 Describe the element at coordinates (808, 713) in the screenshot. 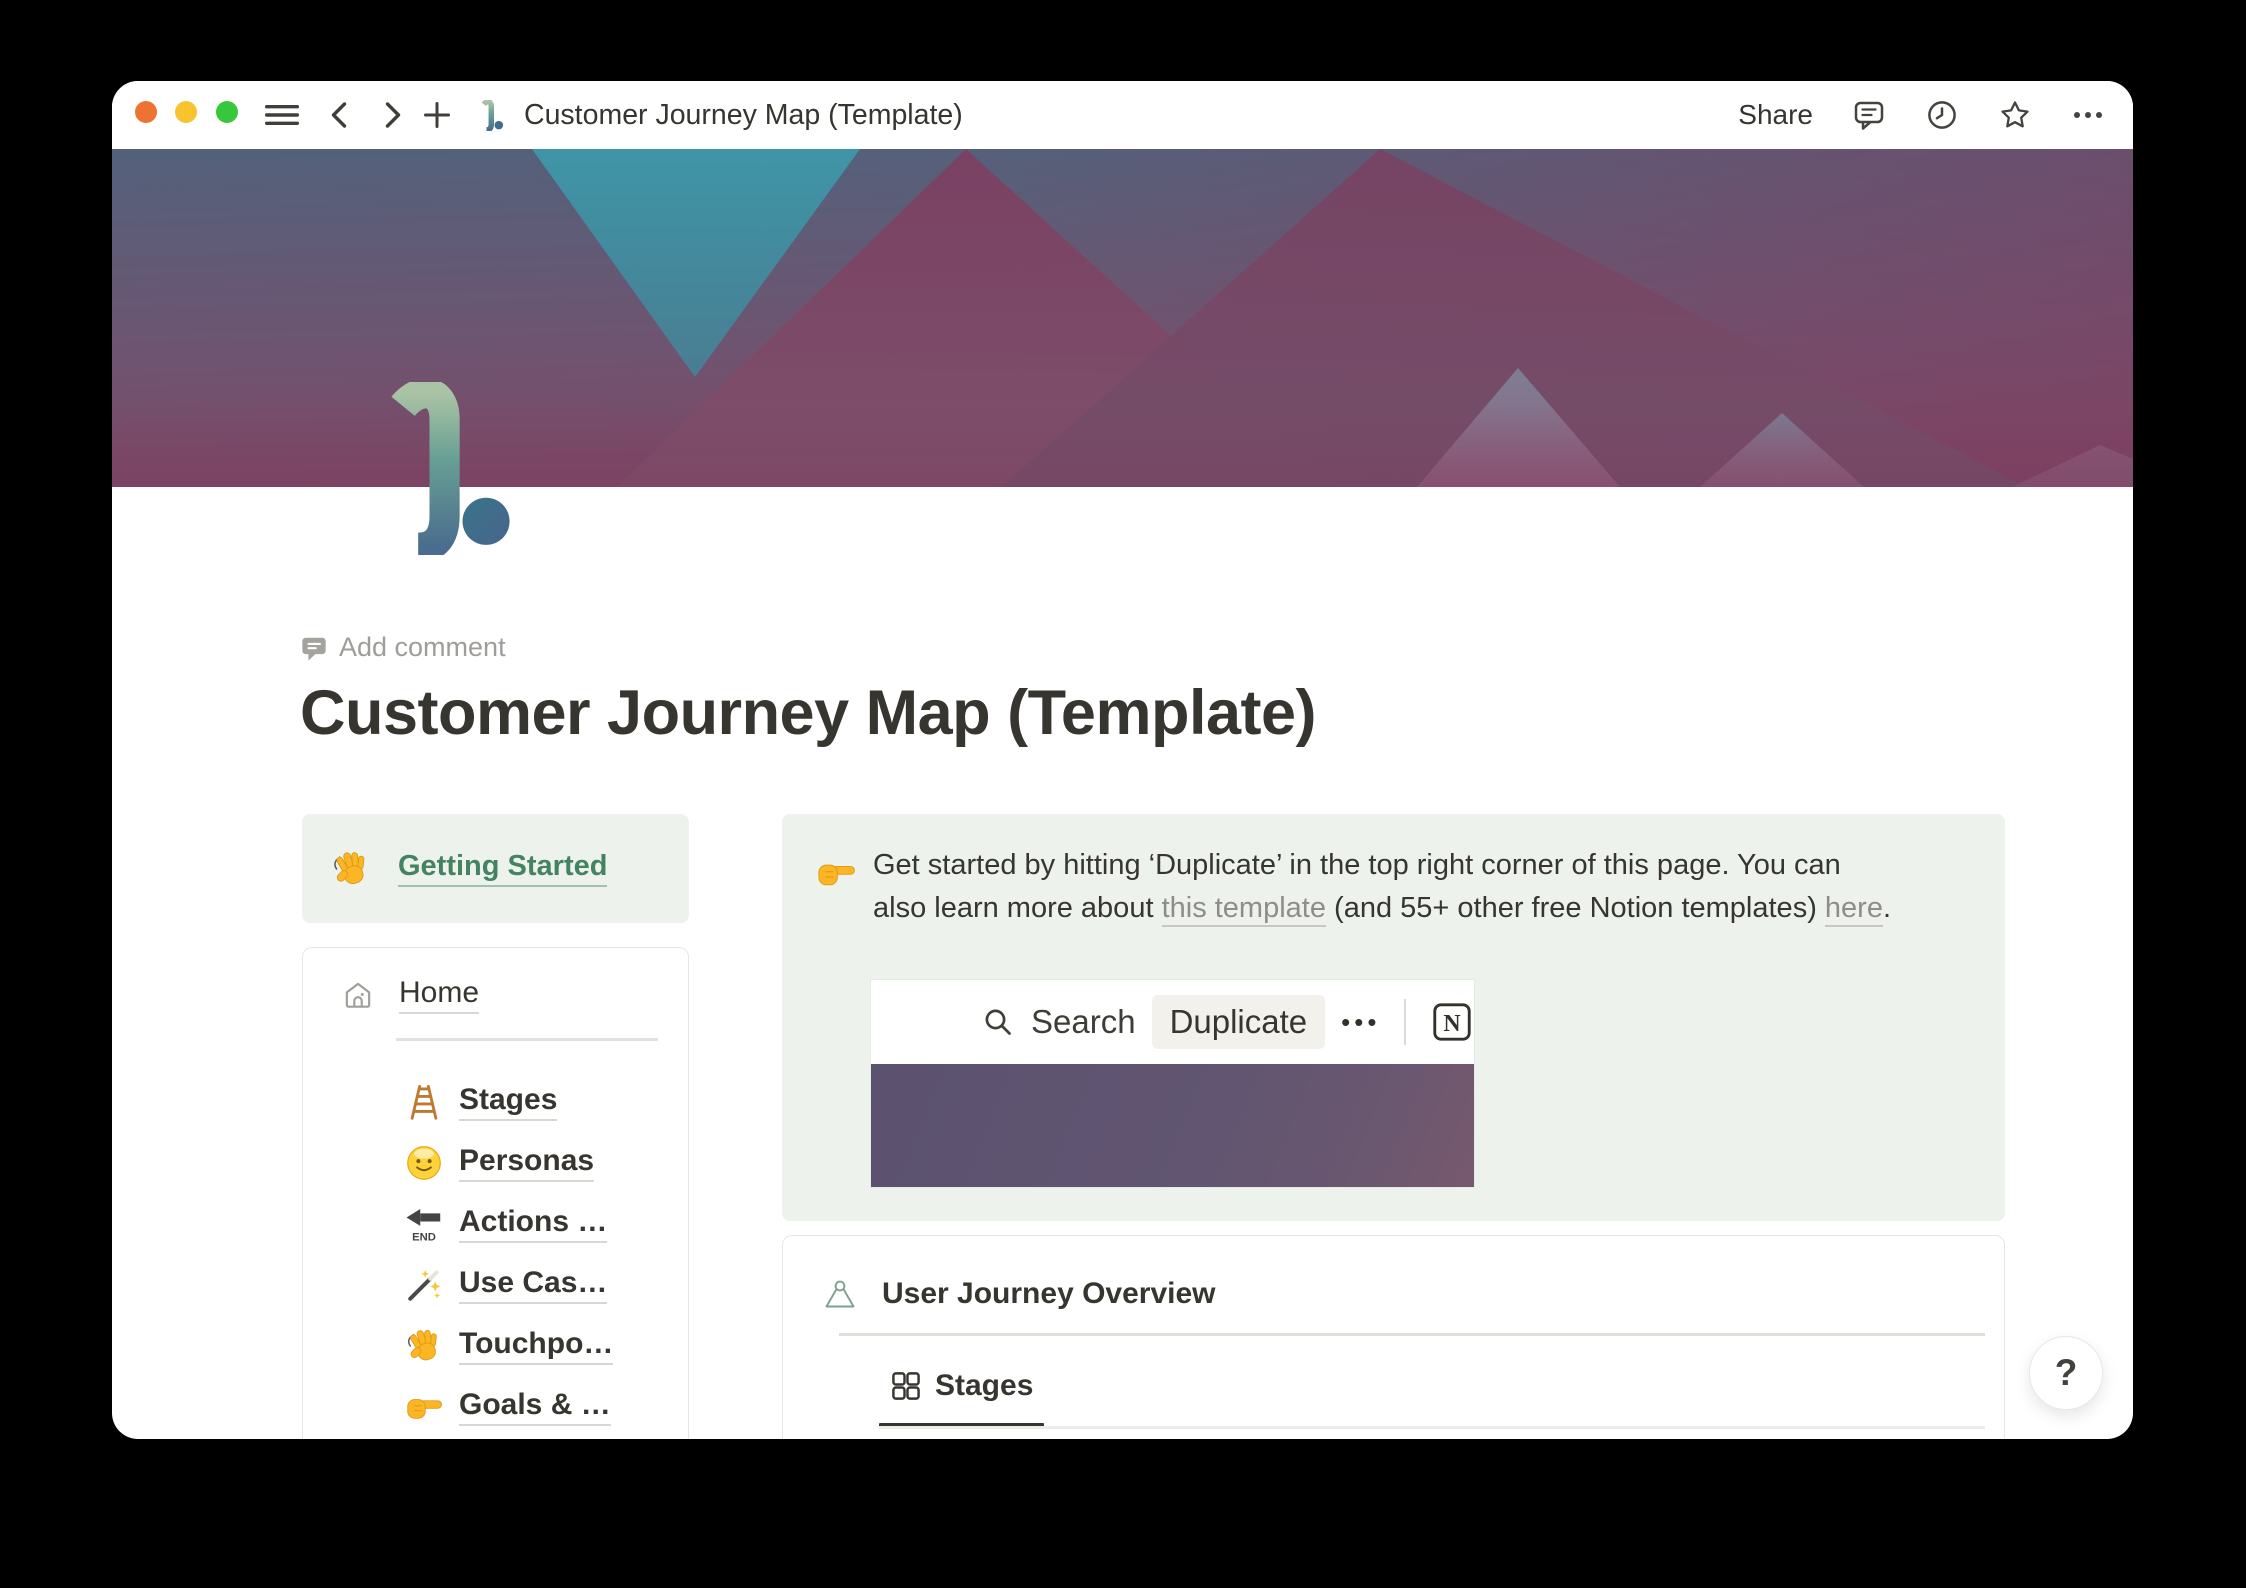

I see `page-title: Customer Journey Map (Template)` at that location.